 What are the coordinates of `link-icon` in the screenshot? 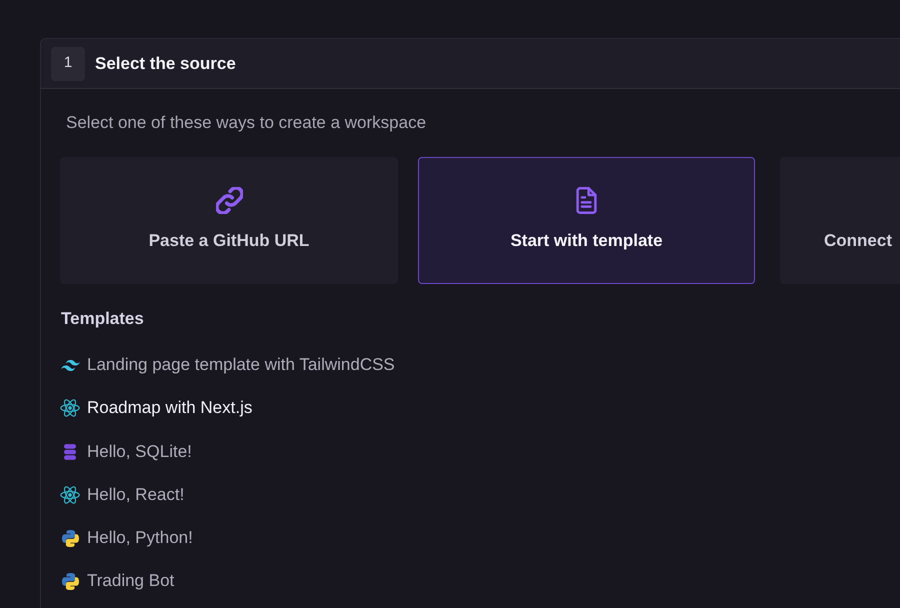 It's located at (229, 200).